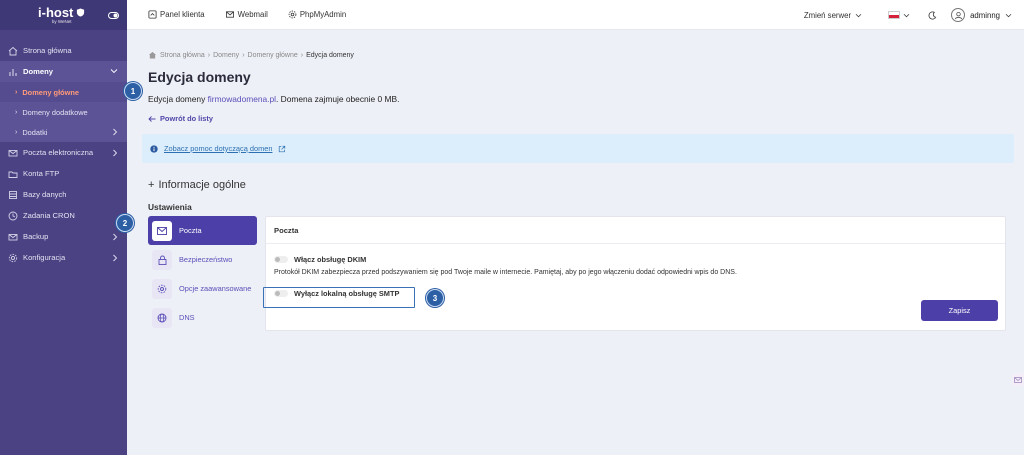 This screenshot has height=455, width=1024. Describe the element at coordinates (81, 12) in the screenshot. I see `shield-logo-icon` at that location.